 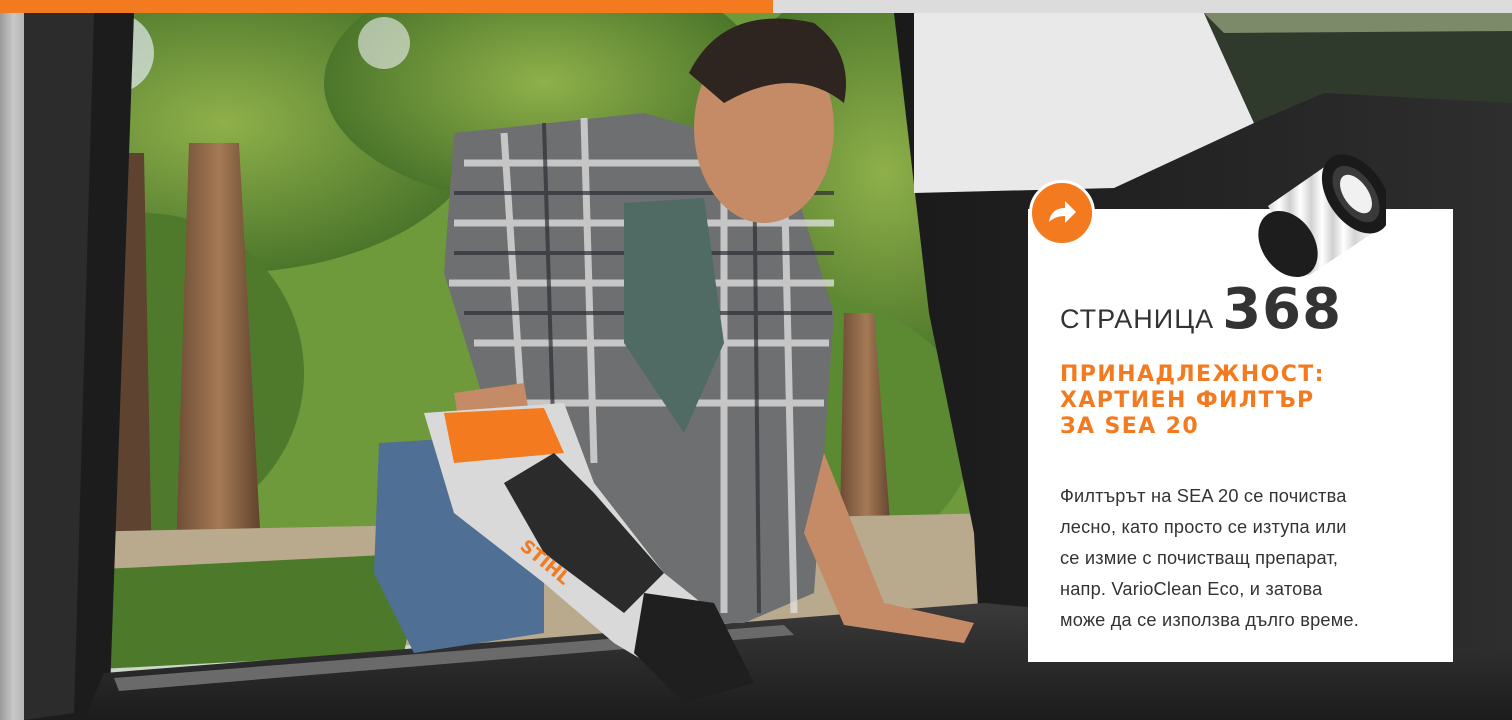 I want to click on heading-line: ХАРТИЕН ФИЛТЪР, so click(x=1187, y=400).